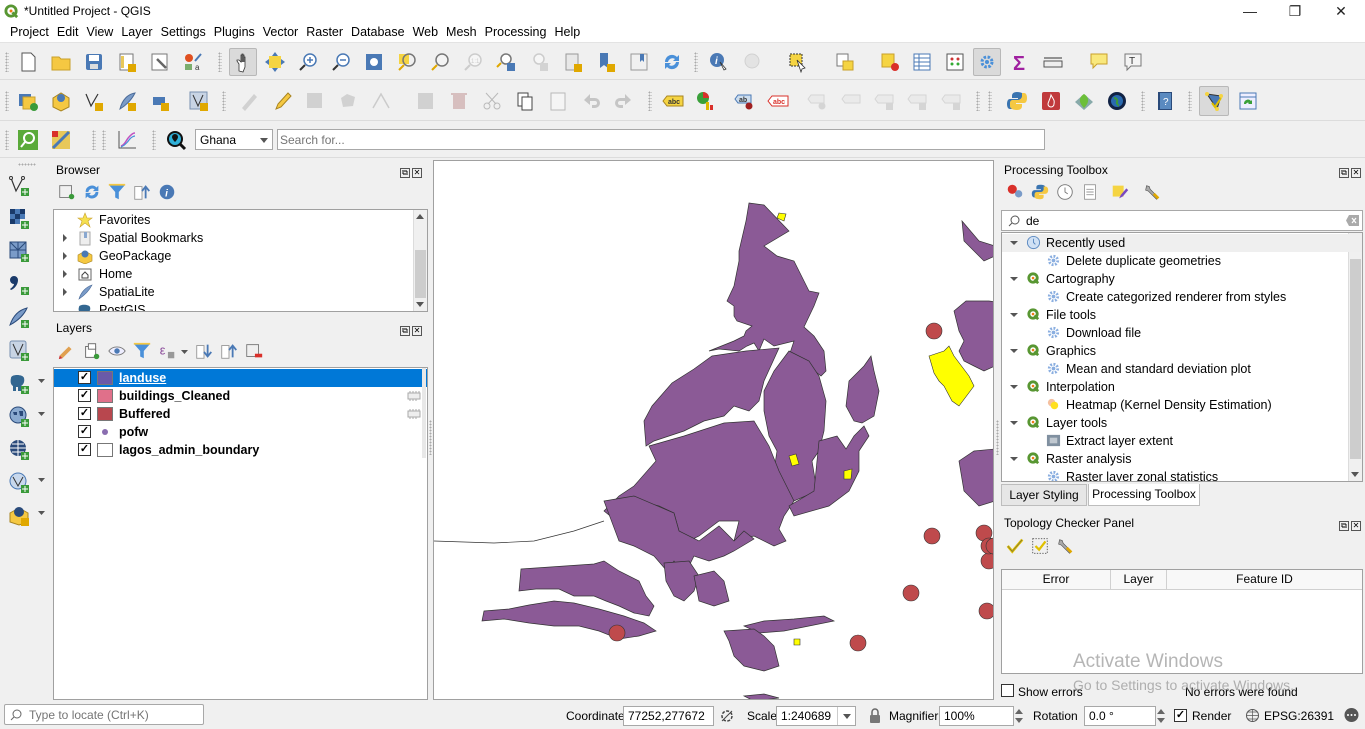  I want to click on magnifier-spinner, so click(1019, 716).